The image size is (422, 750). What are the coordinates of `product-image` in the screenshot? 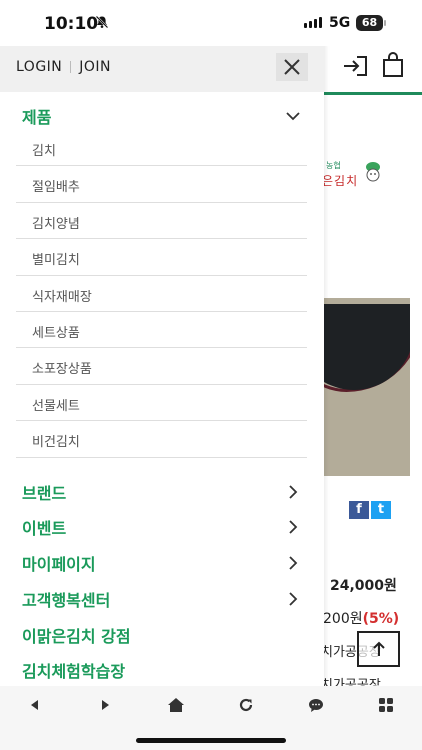 It's located at (367, 387).